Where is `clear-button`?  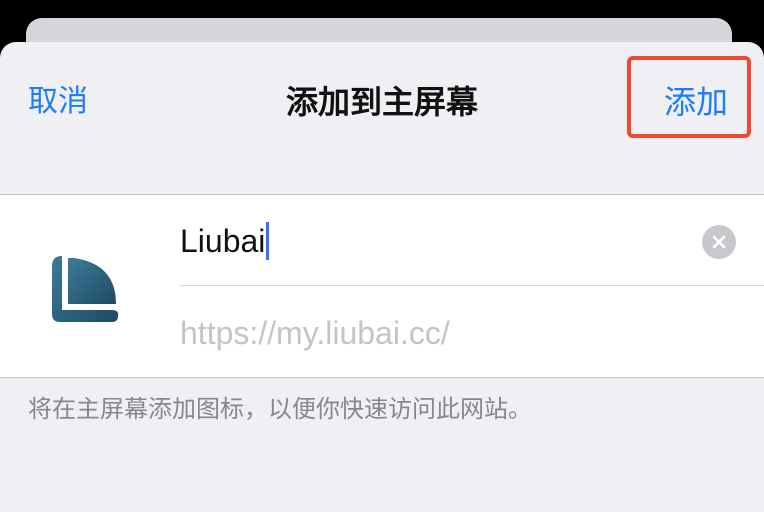
clear-button is located at coordinates (719, 242).